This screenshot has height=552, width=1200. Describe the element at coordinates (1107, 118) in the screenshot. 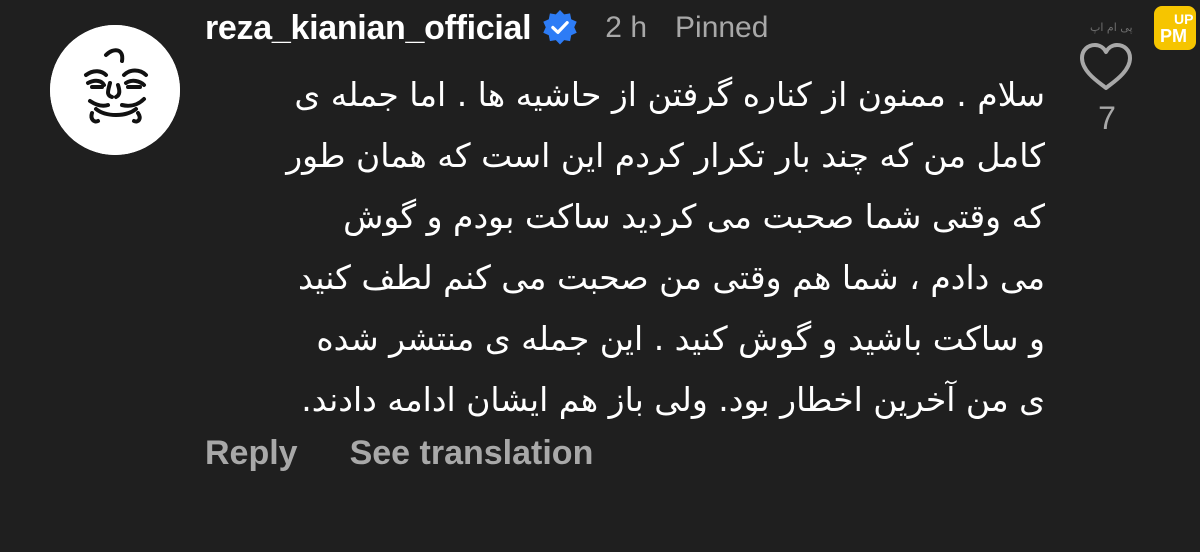

I see `like-count: 7` at that location.